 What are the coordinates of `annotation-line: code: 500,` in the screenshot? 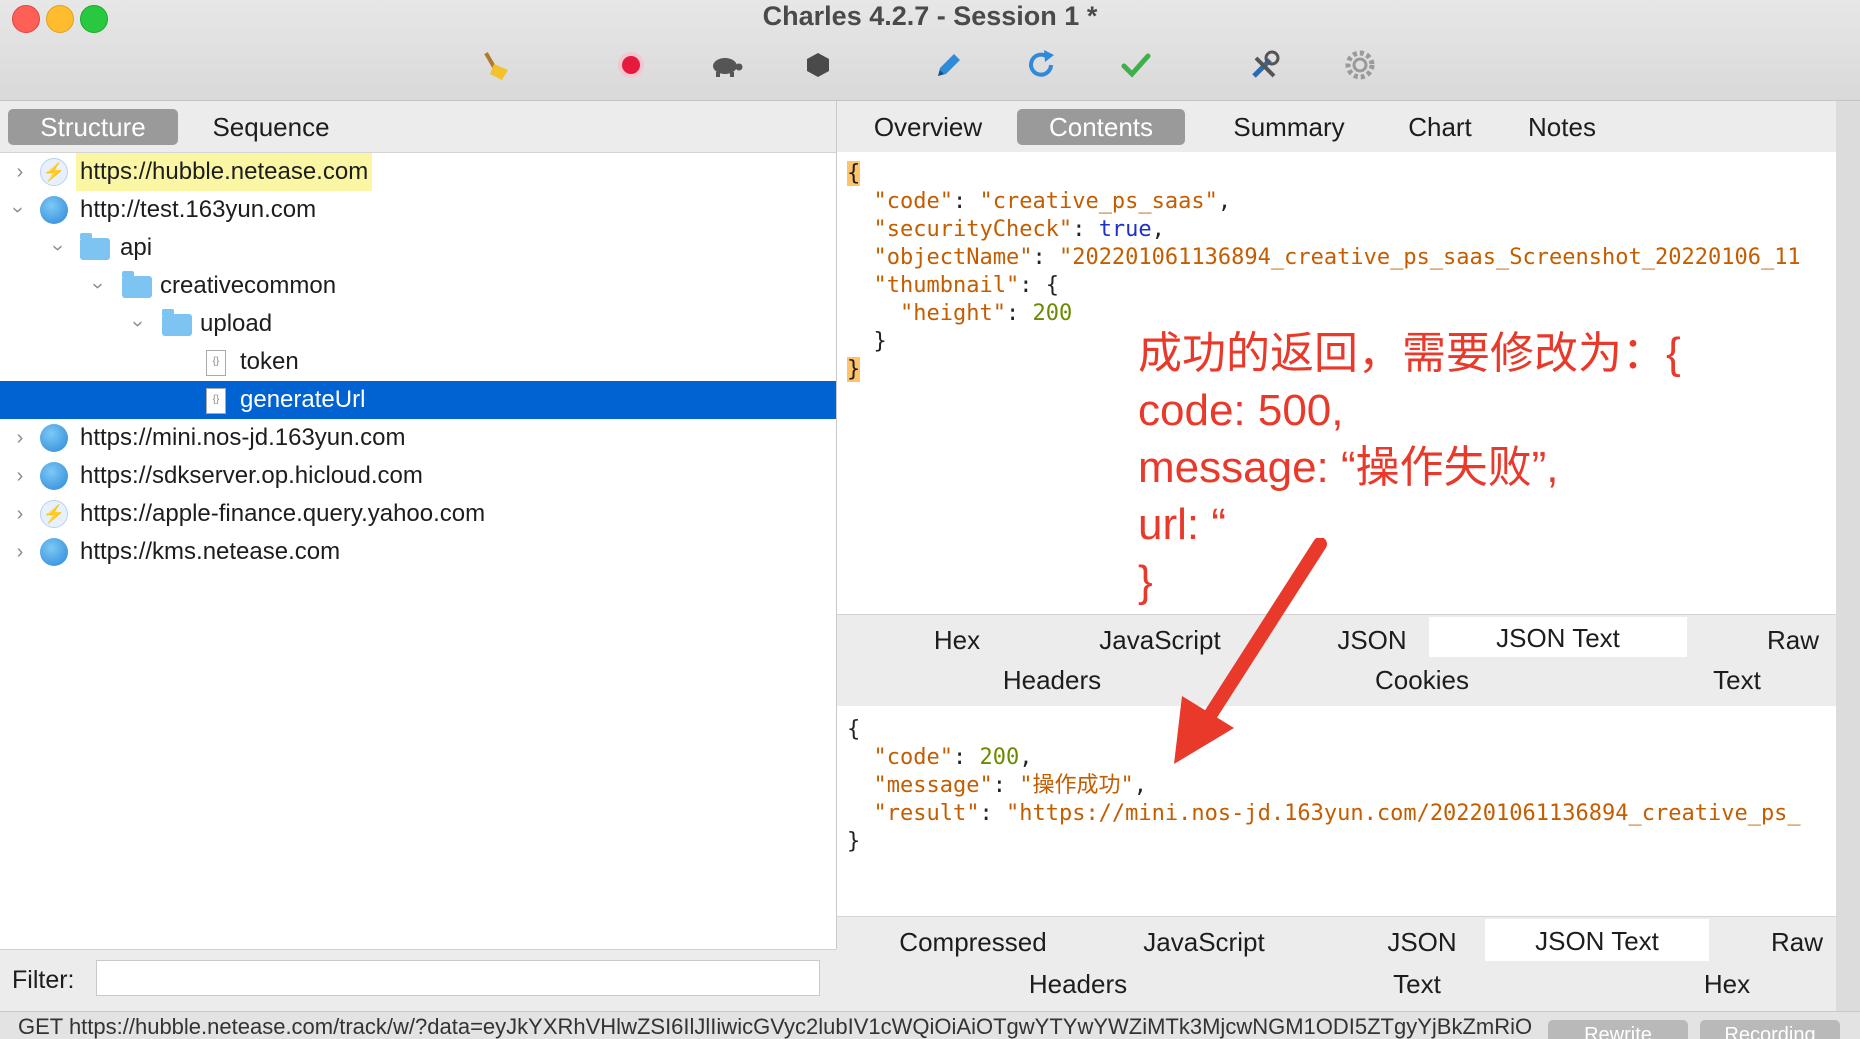 It's located at (1241, 410).